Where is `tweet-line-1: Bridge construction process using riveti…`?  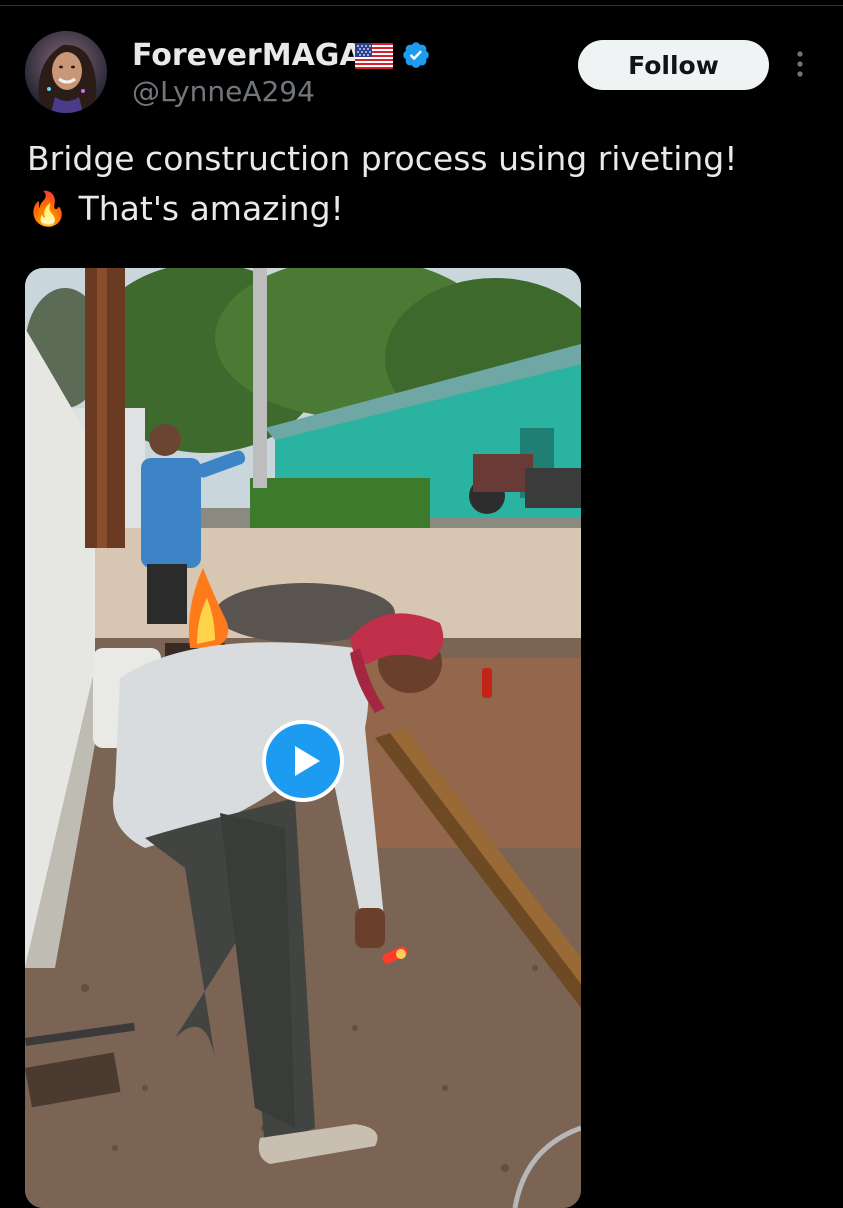 tweet-line-1: Bridge construction process using riveti… is located at coordinates (382, 158).